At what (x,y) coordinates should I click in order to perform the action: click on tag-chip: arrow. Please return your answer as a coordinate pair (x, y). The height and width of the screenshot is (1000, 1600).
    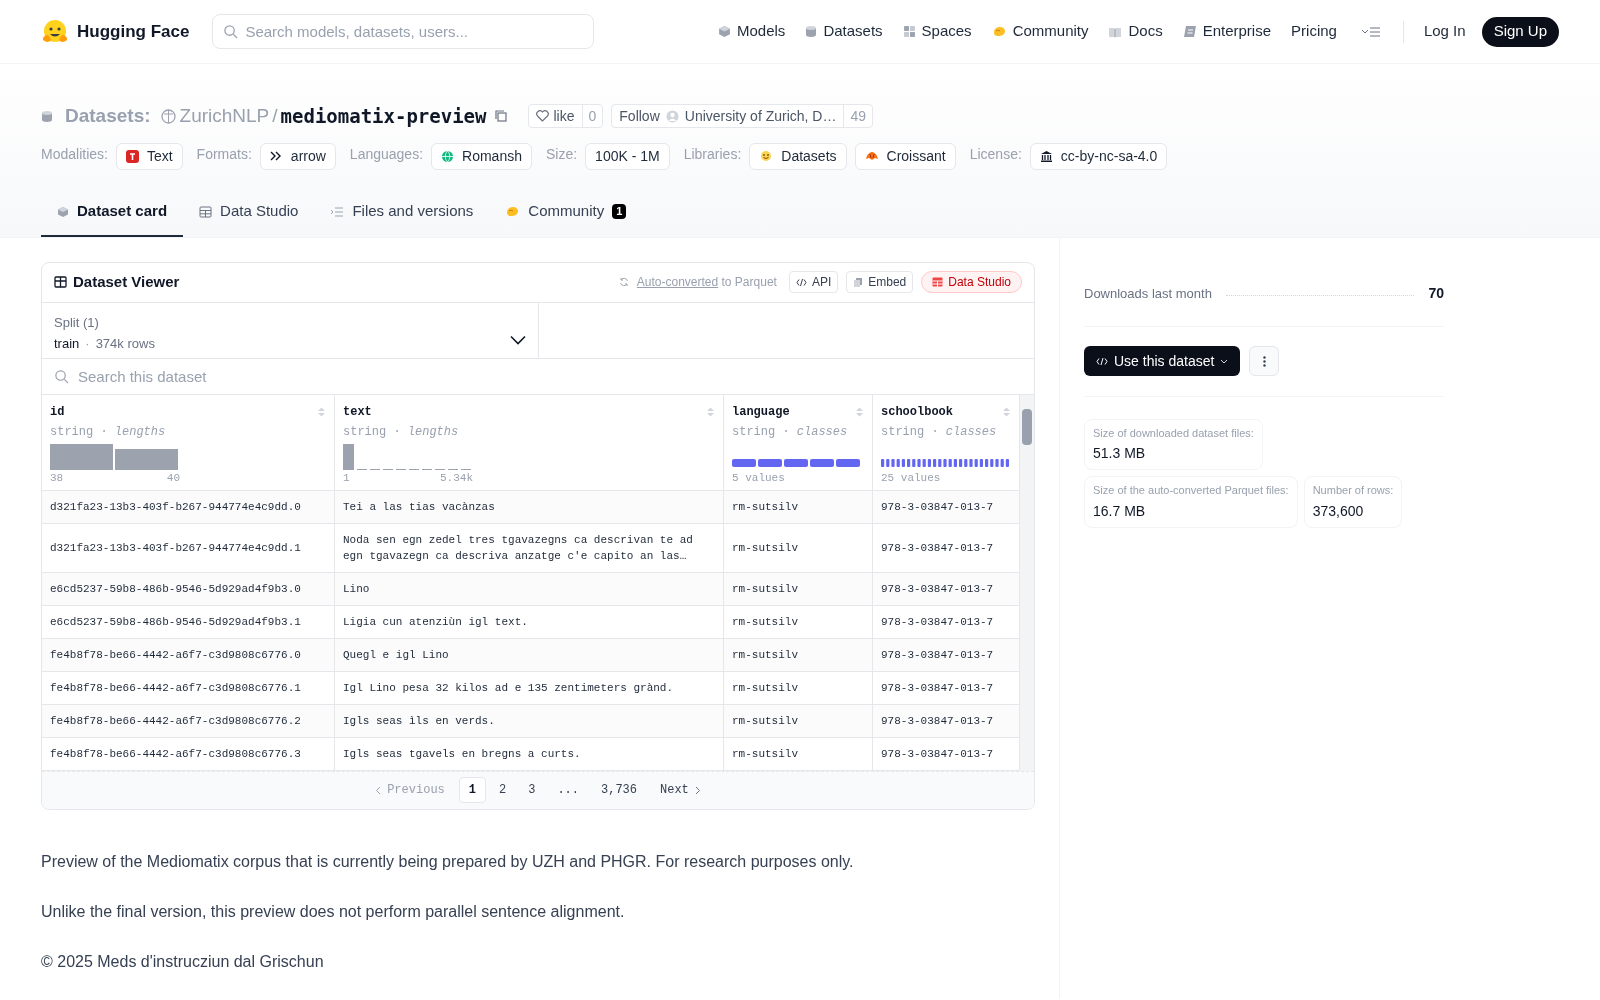
    Looking at the image, I should click on (297, 156).